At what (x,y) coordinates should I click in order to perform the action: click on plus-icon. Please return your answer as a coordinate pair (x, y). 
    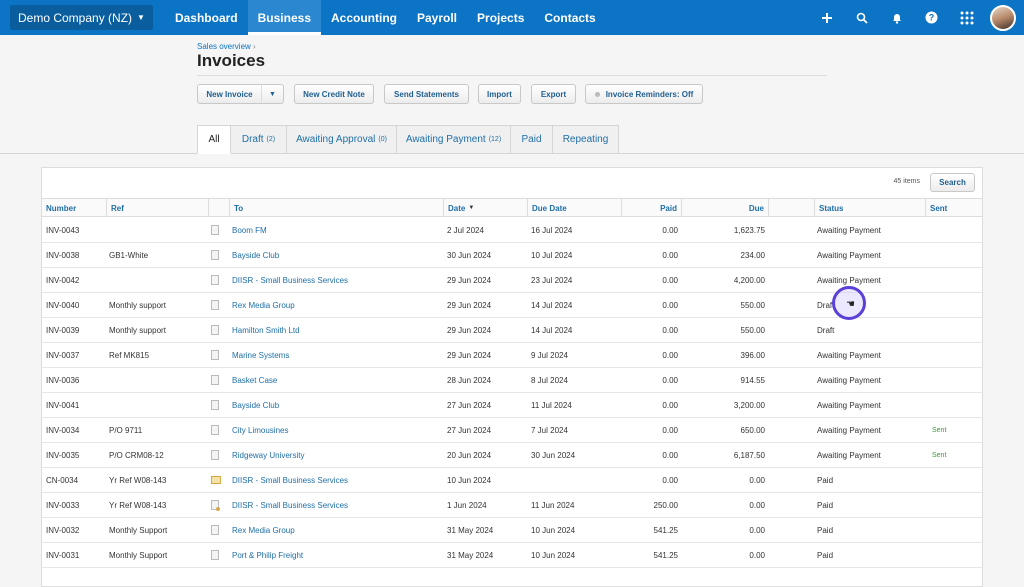
    Looking at the image, I should click on (826, 17).